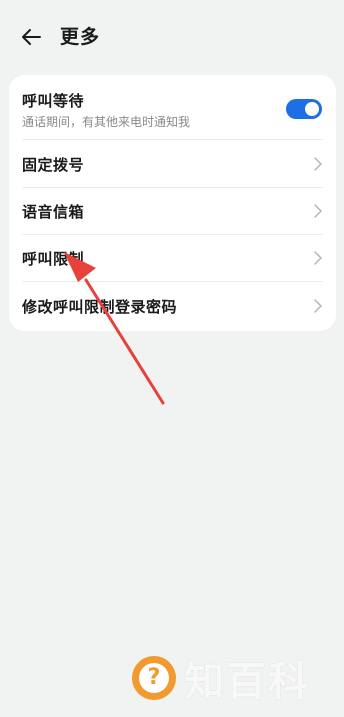 Image resolution: width=344 pixels, height=717 pixels. What do you see at coordinates (53, 101) in the screenshot?
I see `call-waiting-label: 呼叫等待` at bounding box center [53, 101].